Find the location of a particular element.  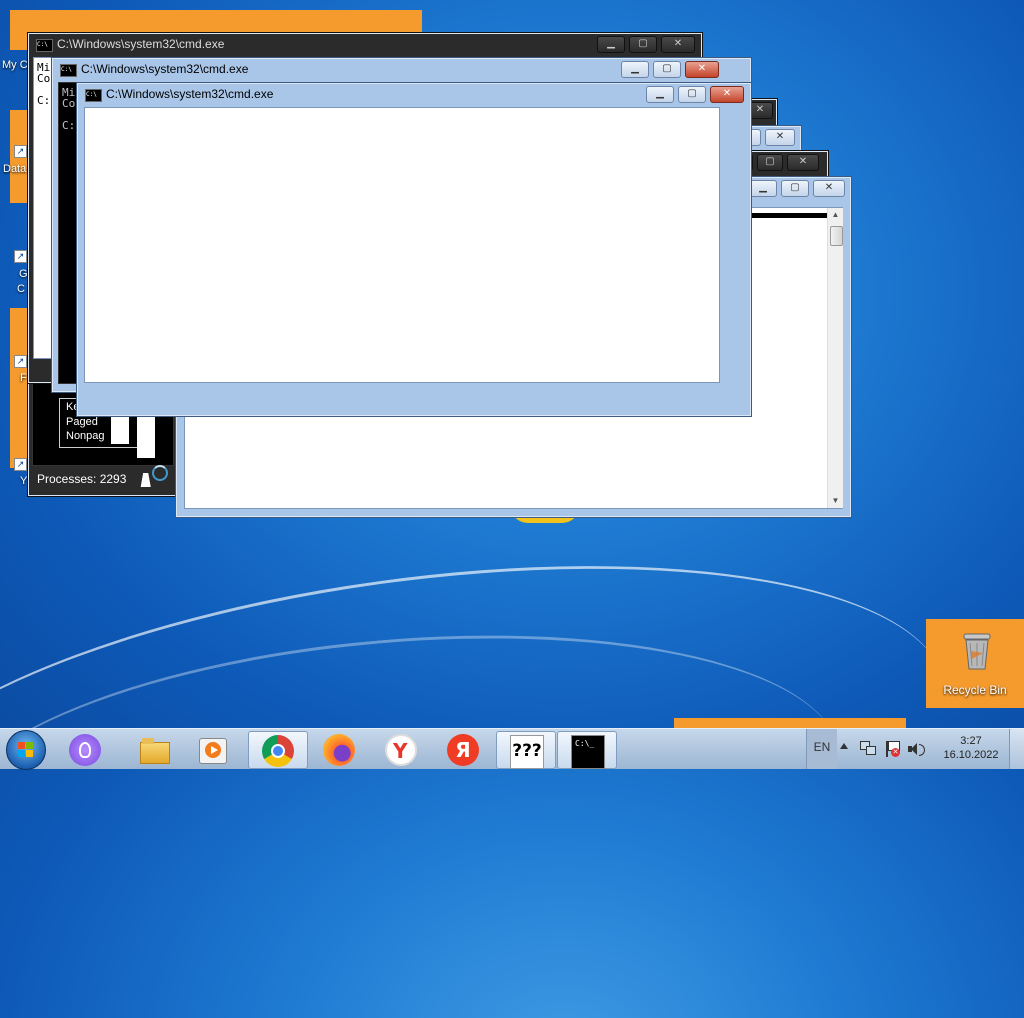

desktop-icon-chrome-sub: C is located at coordinates (21, 289).